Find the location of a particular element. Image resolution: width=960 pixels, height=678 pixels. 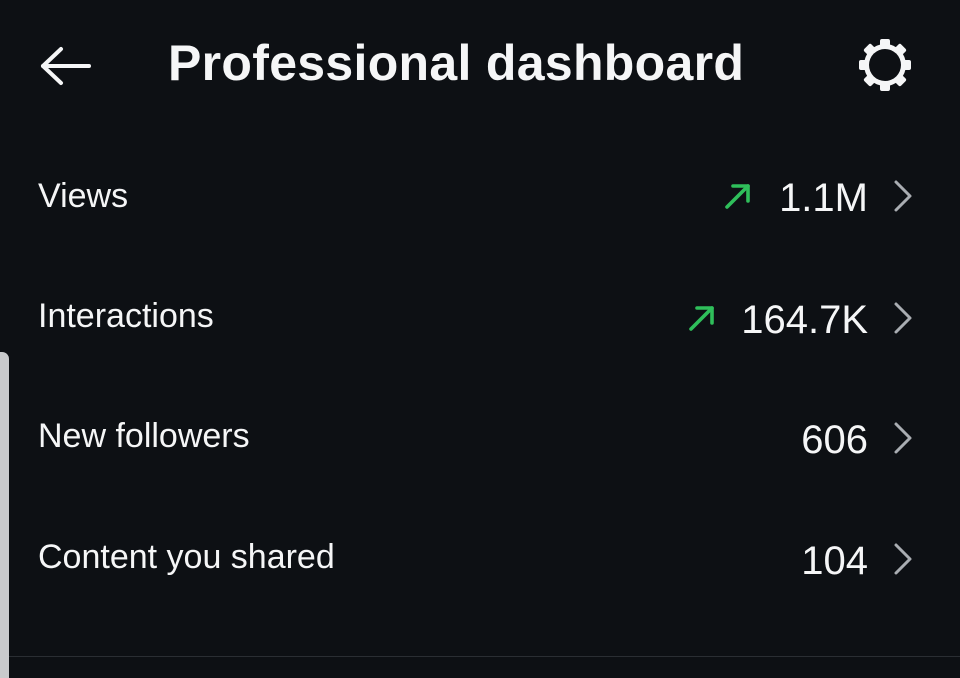

metric-label: Content you shared is located at coordinates (186, 557).